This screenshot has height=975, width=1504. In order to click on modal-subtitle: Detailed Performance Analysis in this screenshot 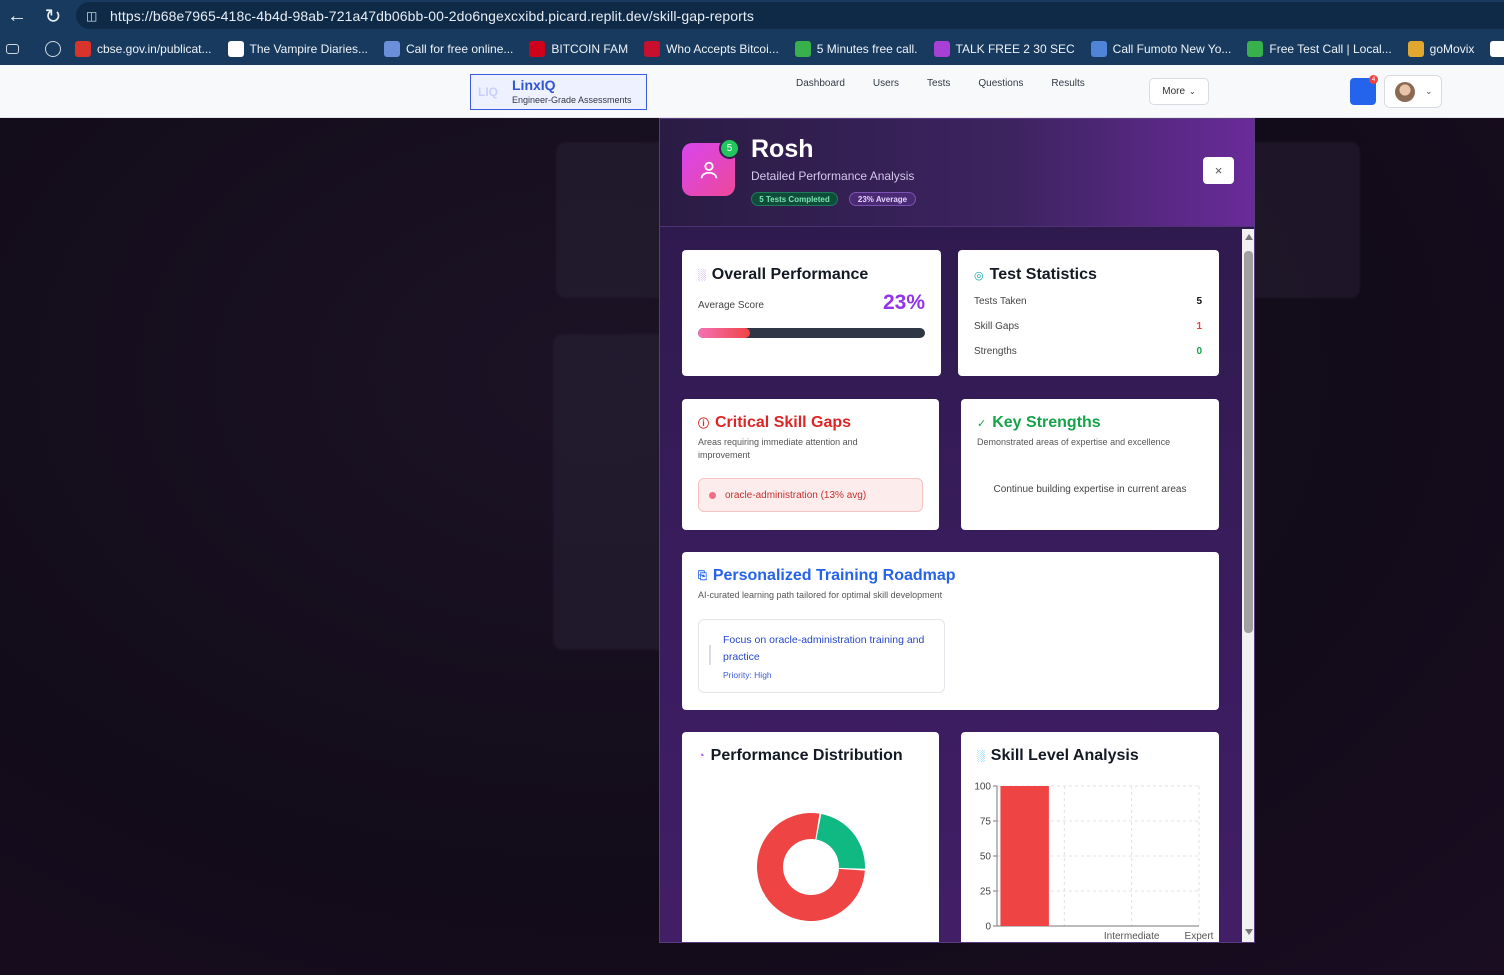, I will do `click(833, 176)`.